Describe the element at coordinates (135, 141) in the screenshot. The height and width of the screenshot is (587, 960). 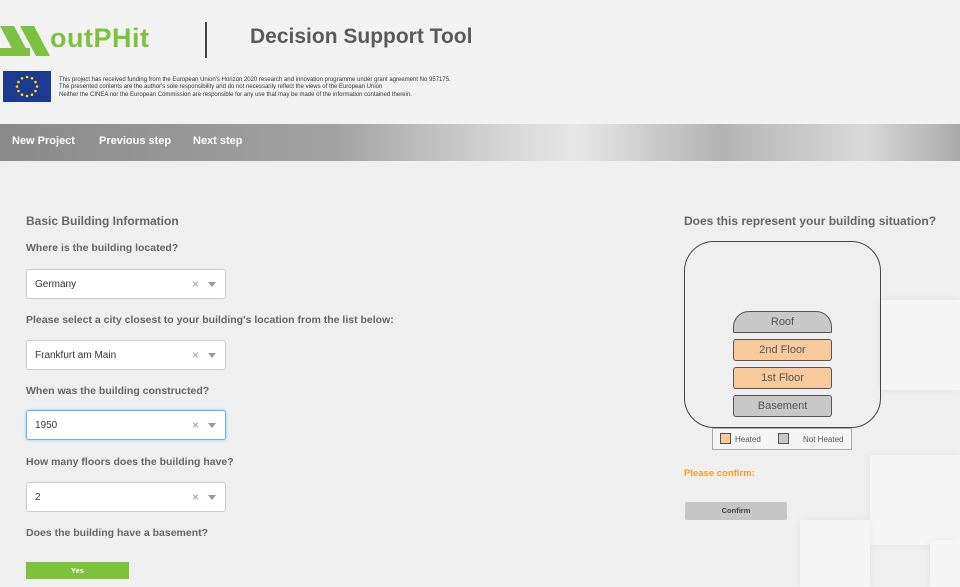
I see `nav-previous-step: Previous step` at that location.